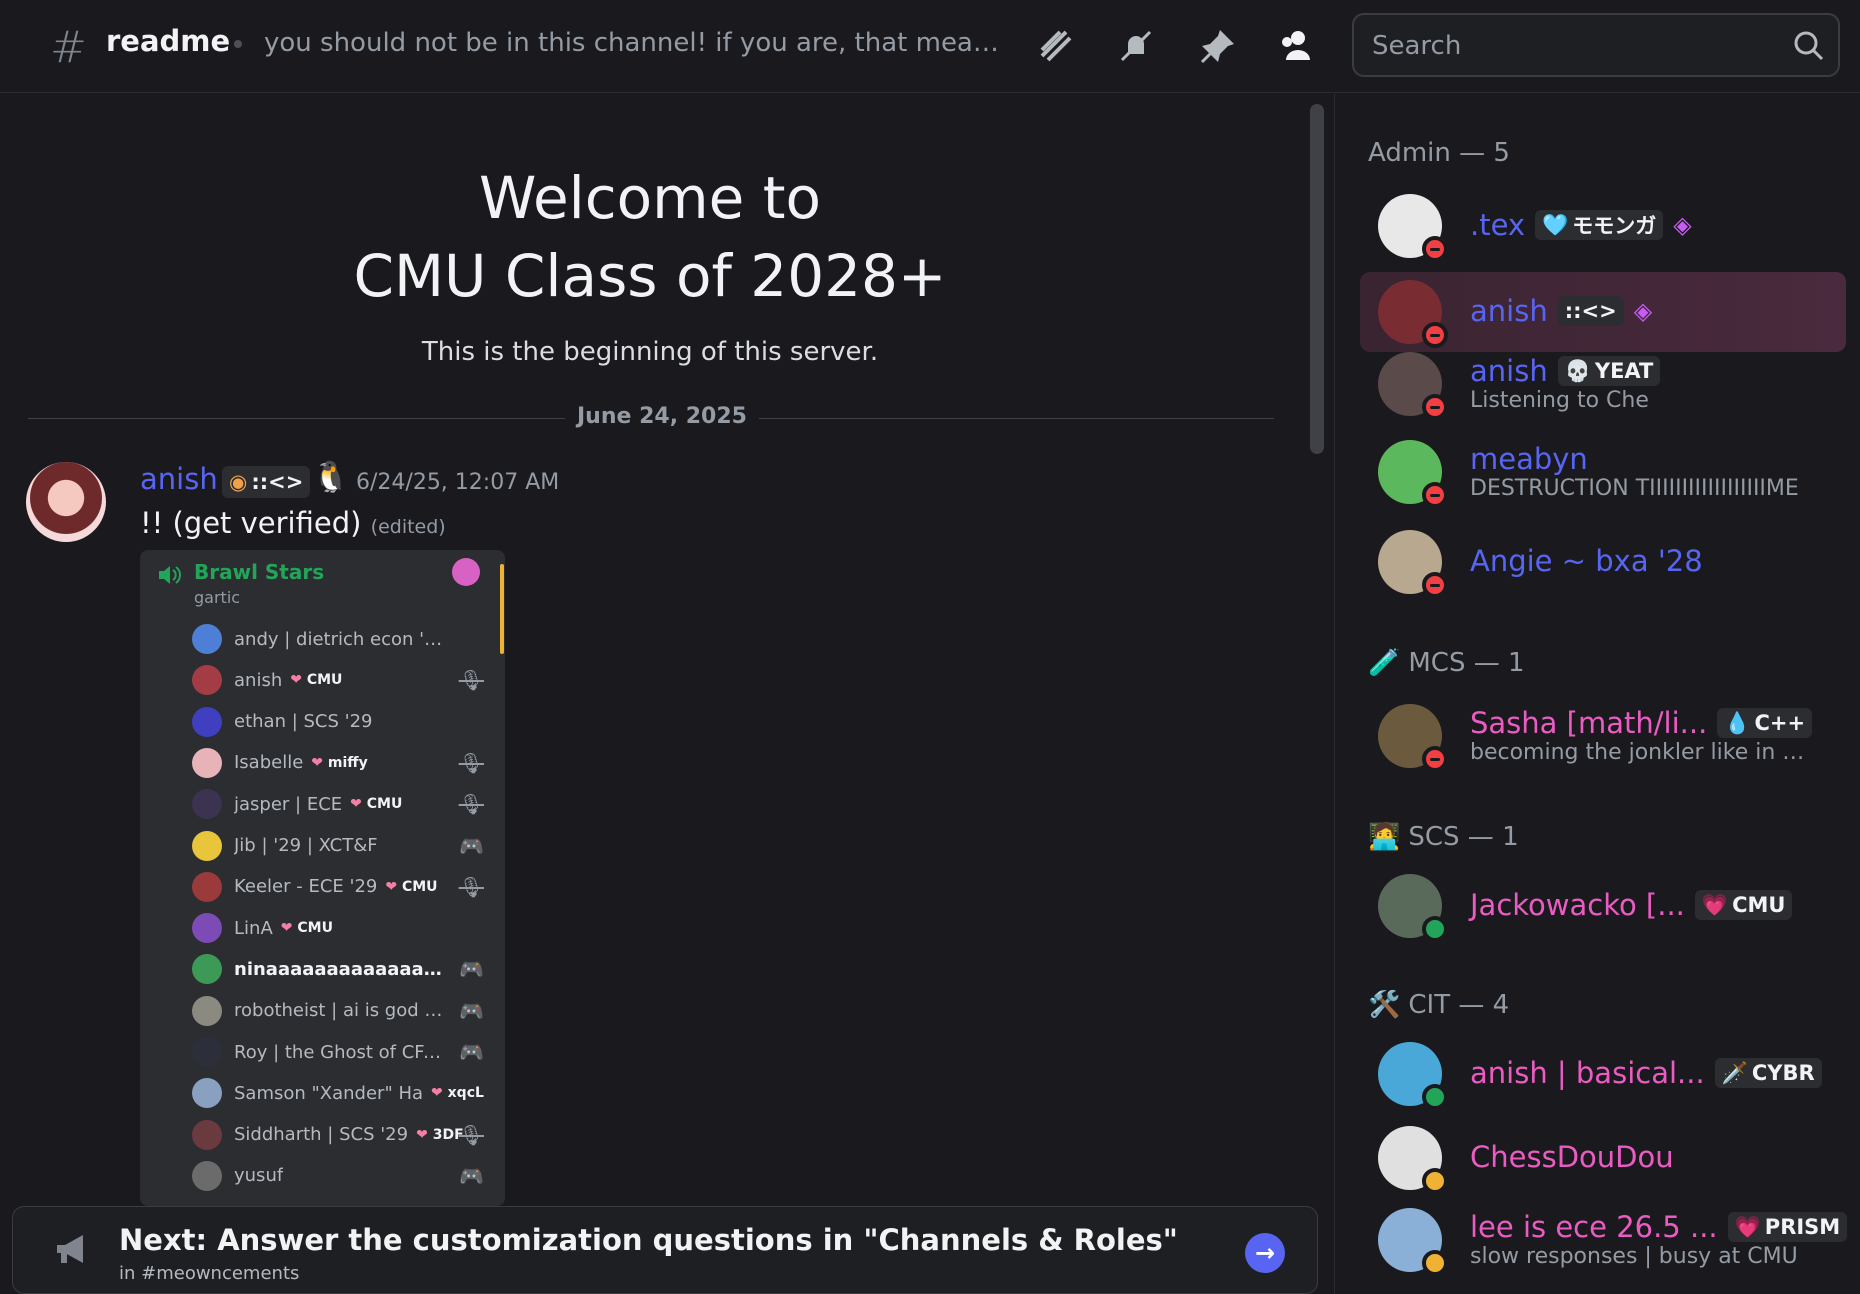 This screenshot has height=1294, width=1860. I want to click on status-online-icon, so click(1435, 929).